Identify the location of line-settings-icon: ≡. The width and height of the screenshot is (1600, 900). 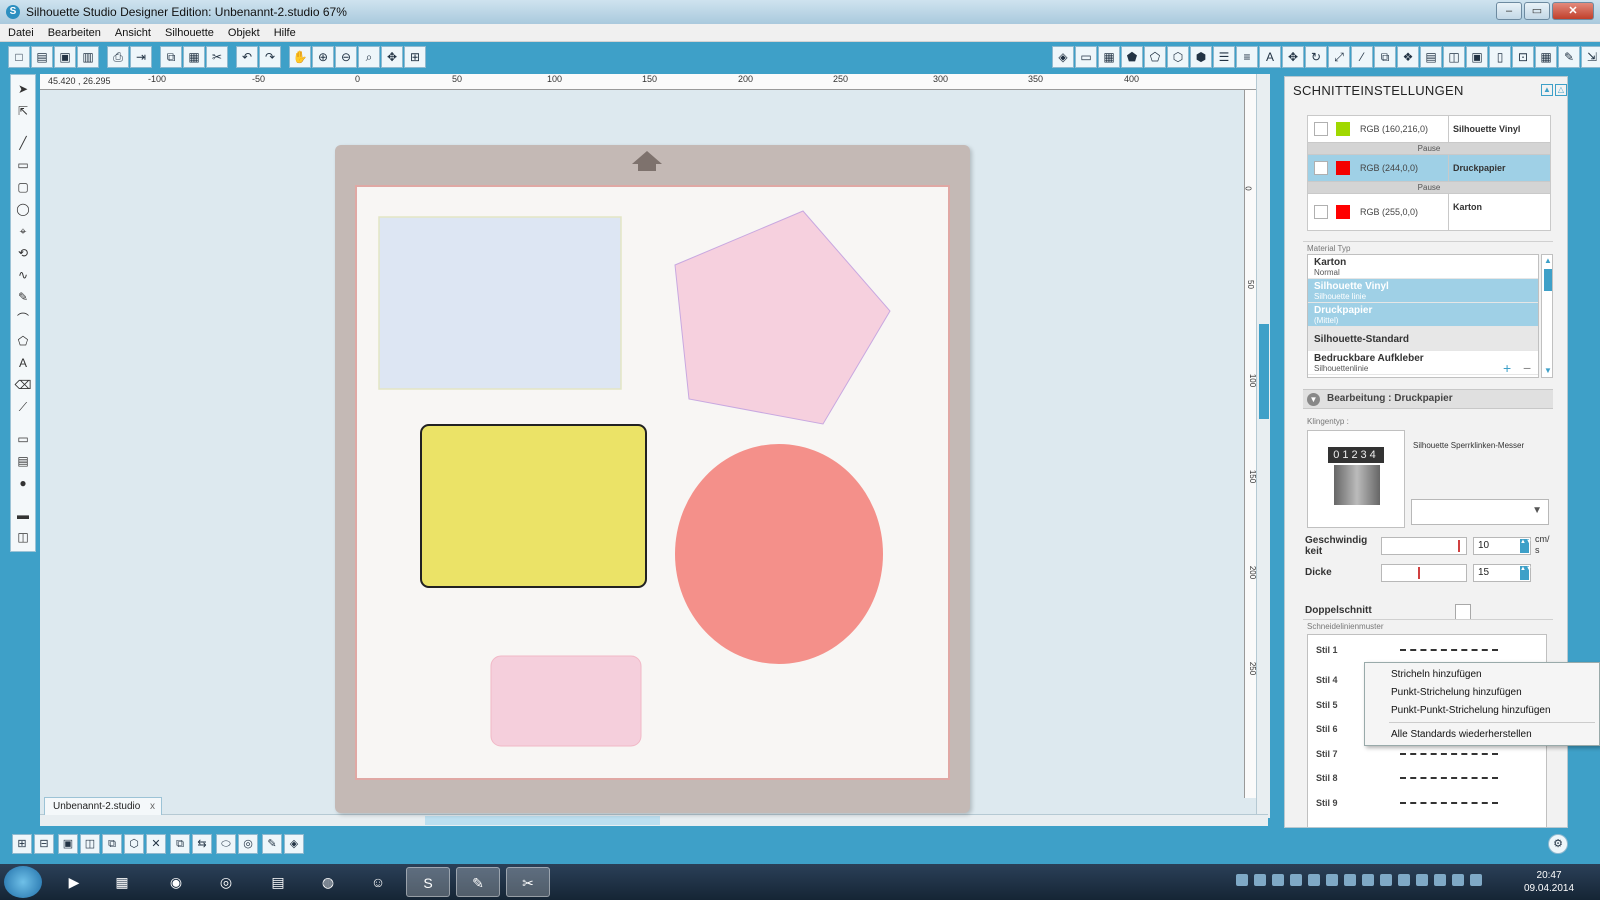
(1247, 57).